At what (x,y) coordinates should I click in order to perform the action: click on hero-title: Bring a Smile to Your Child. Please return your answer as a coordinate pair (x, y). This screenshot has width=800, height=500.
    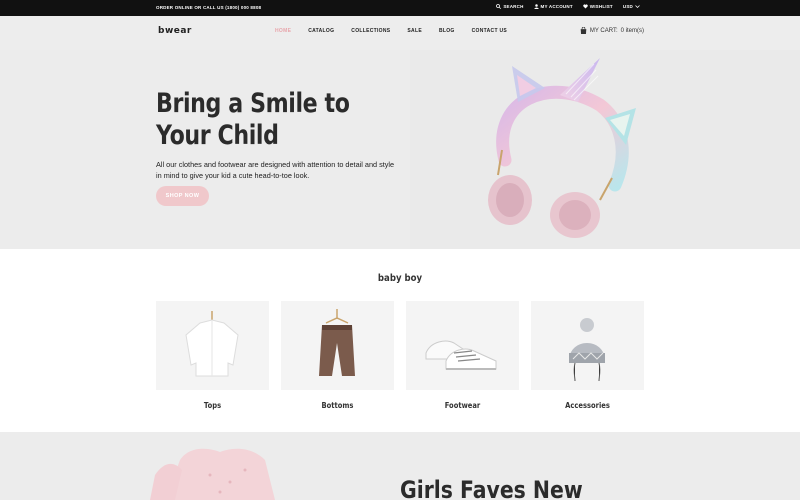
    Looking at the image, I should click on (253, 119).